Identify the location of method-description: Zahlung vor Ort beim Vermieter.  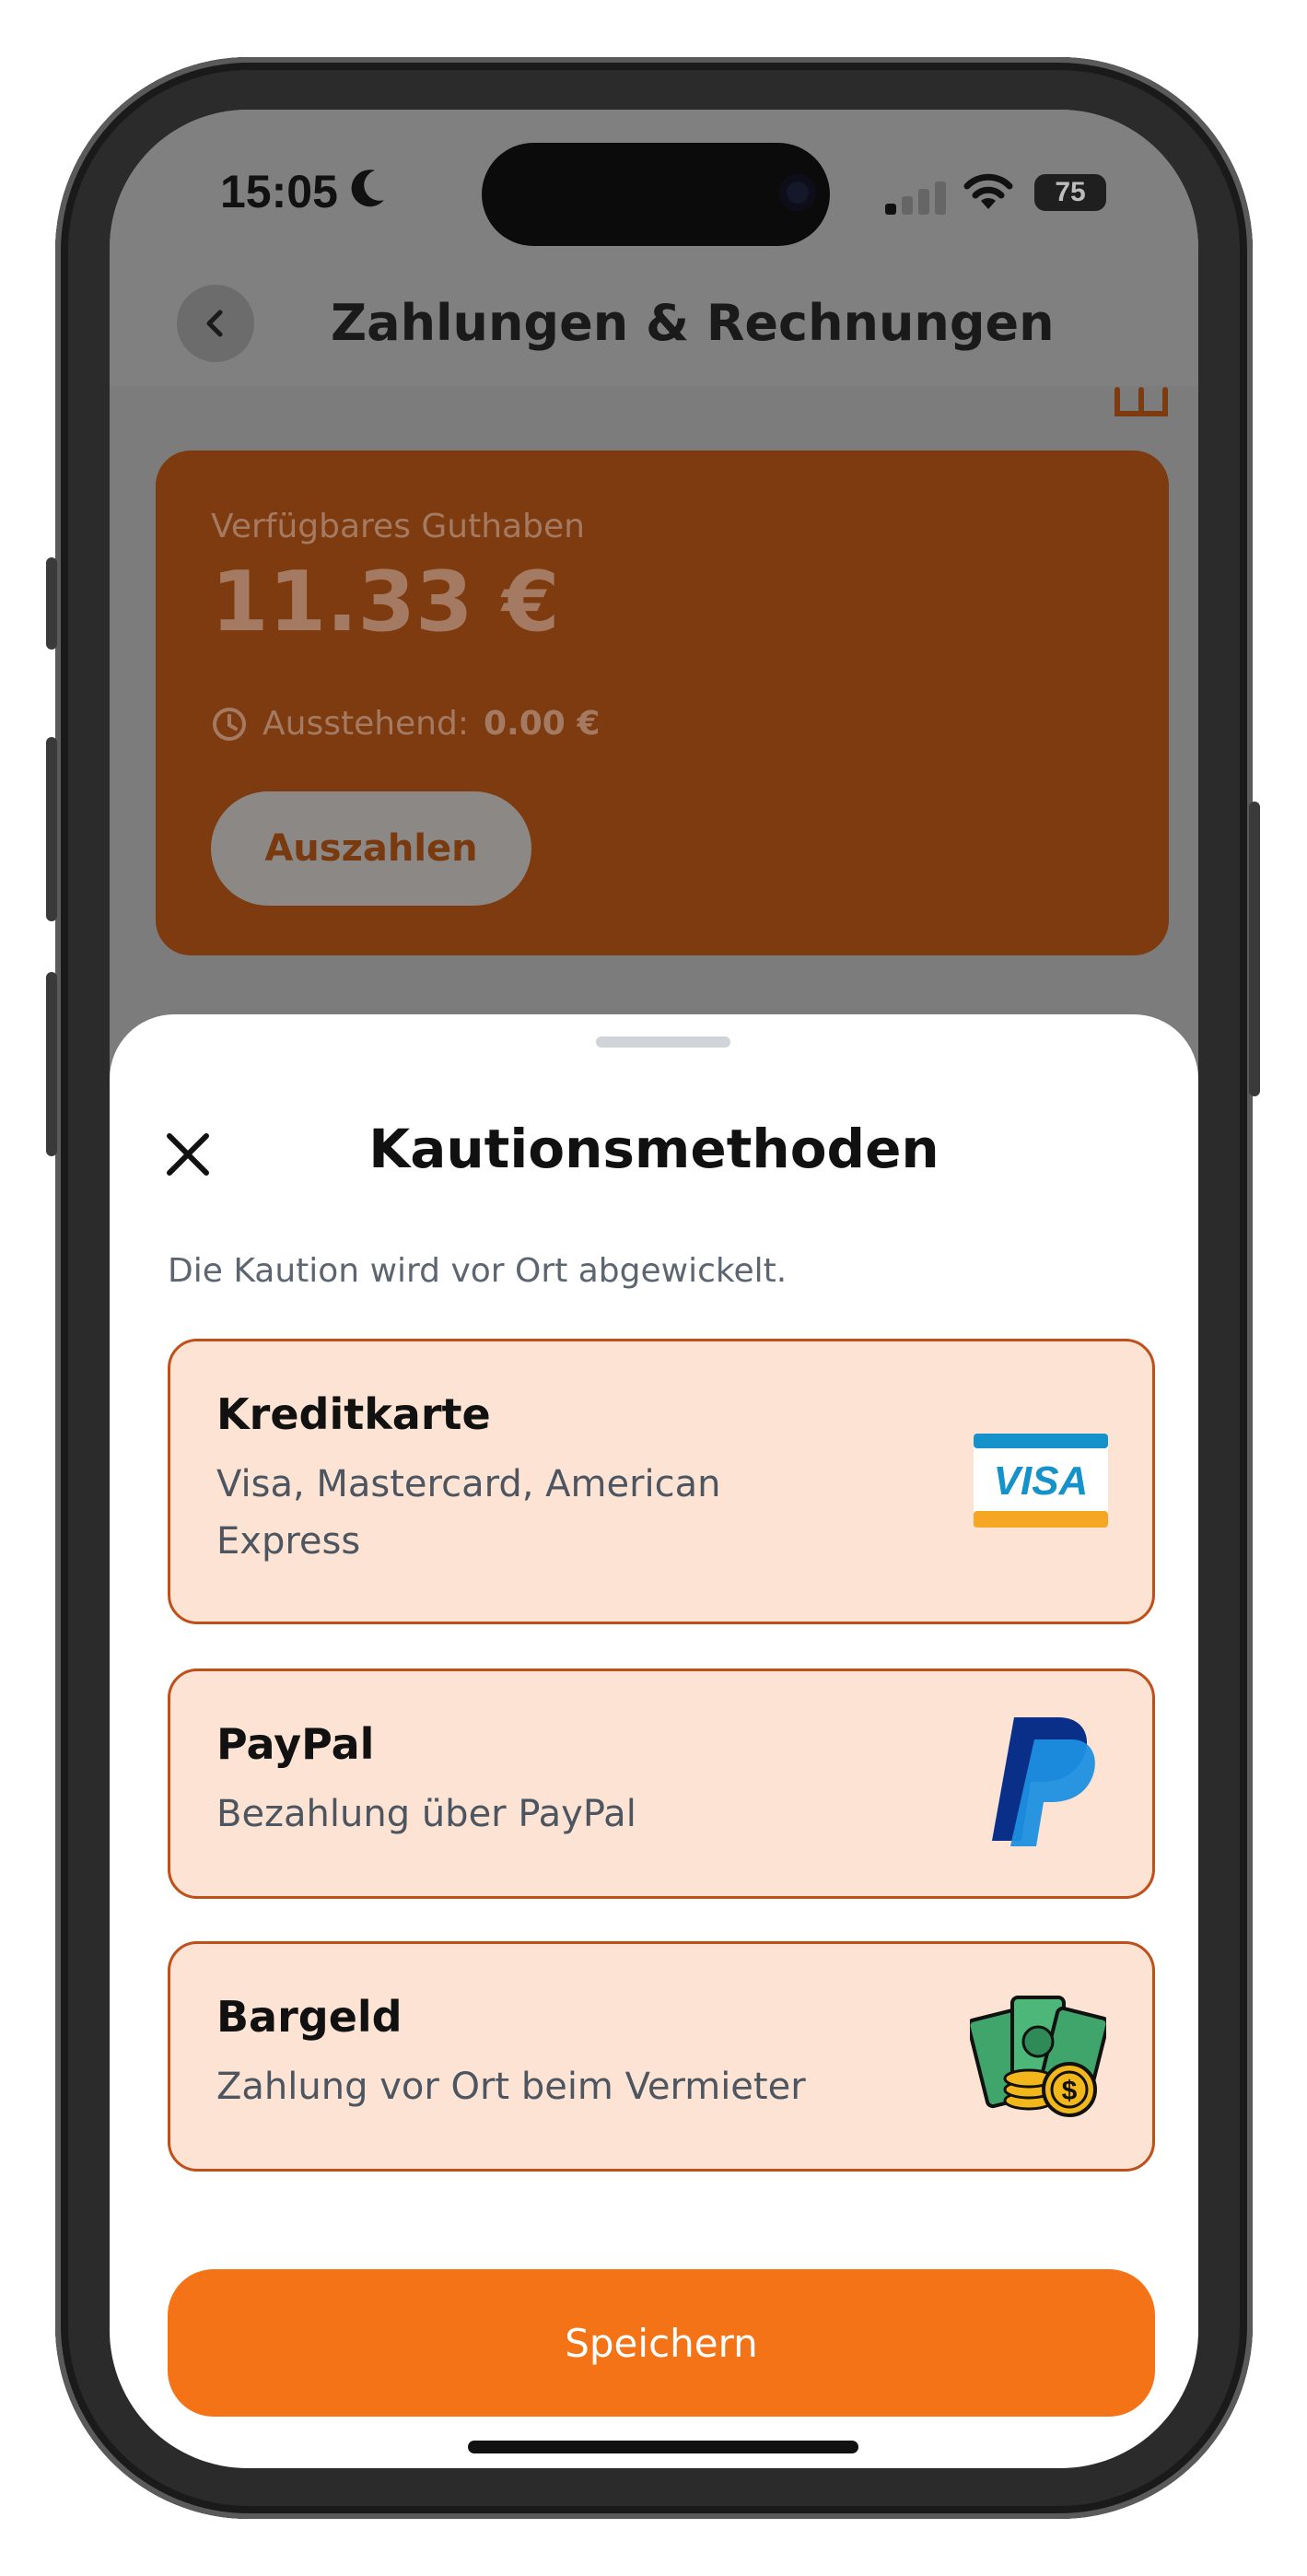
(511, 2087).